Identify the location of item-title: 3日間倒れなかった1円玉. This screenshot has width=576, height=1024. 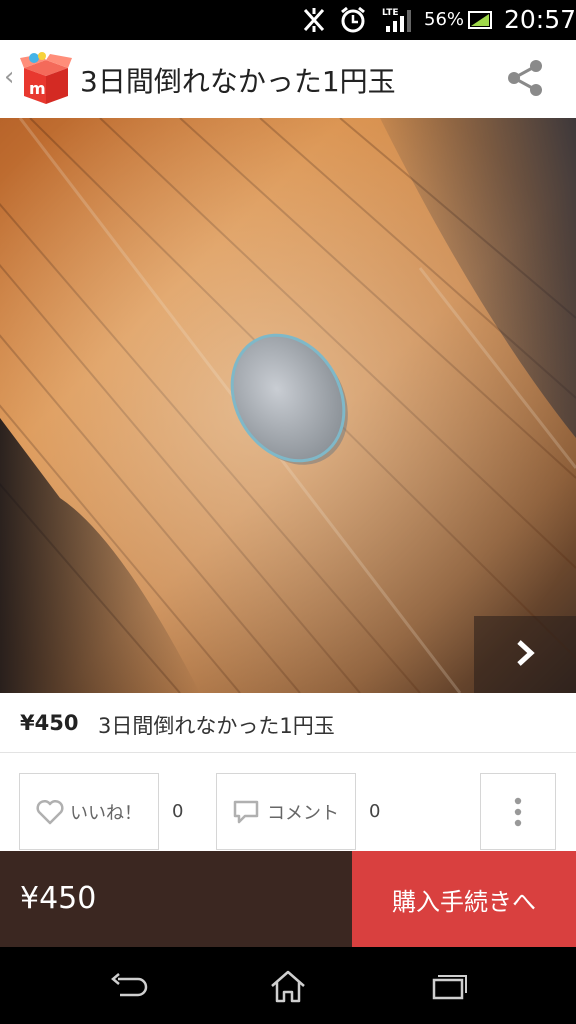
(216, 726).